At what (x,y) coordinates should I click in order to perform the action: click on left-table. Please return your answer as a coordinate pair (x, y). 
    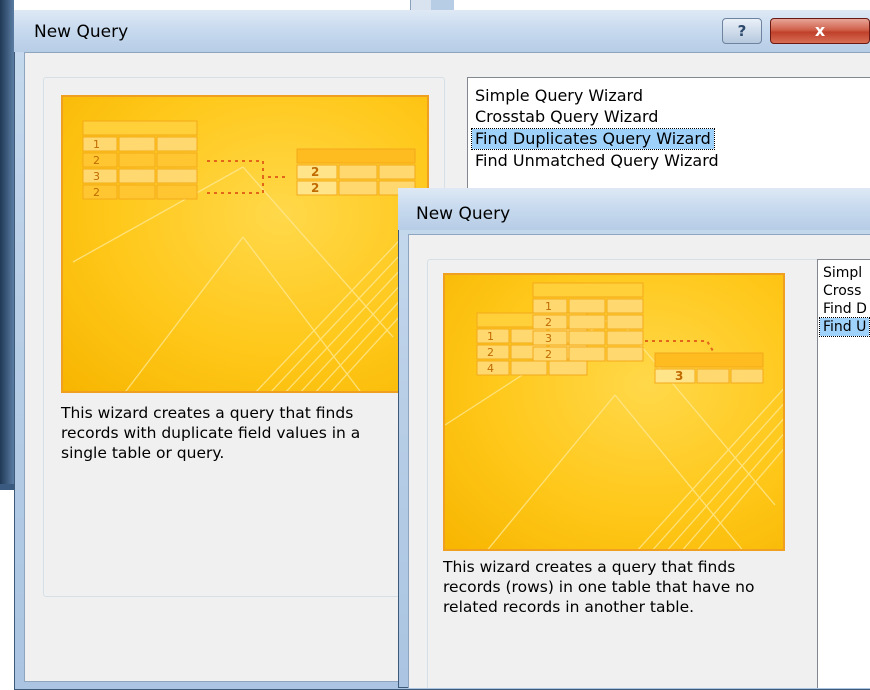
    Looking at the image, I should click on (140, 160).